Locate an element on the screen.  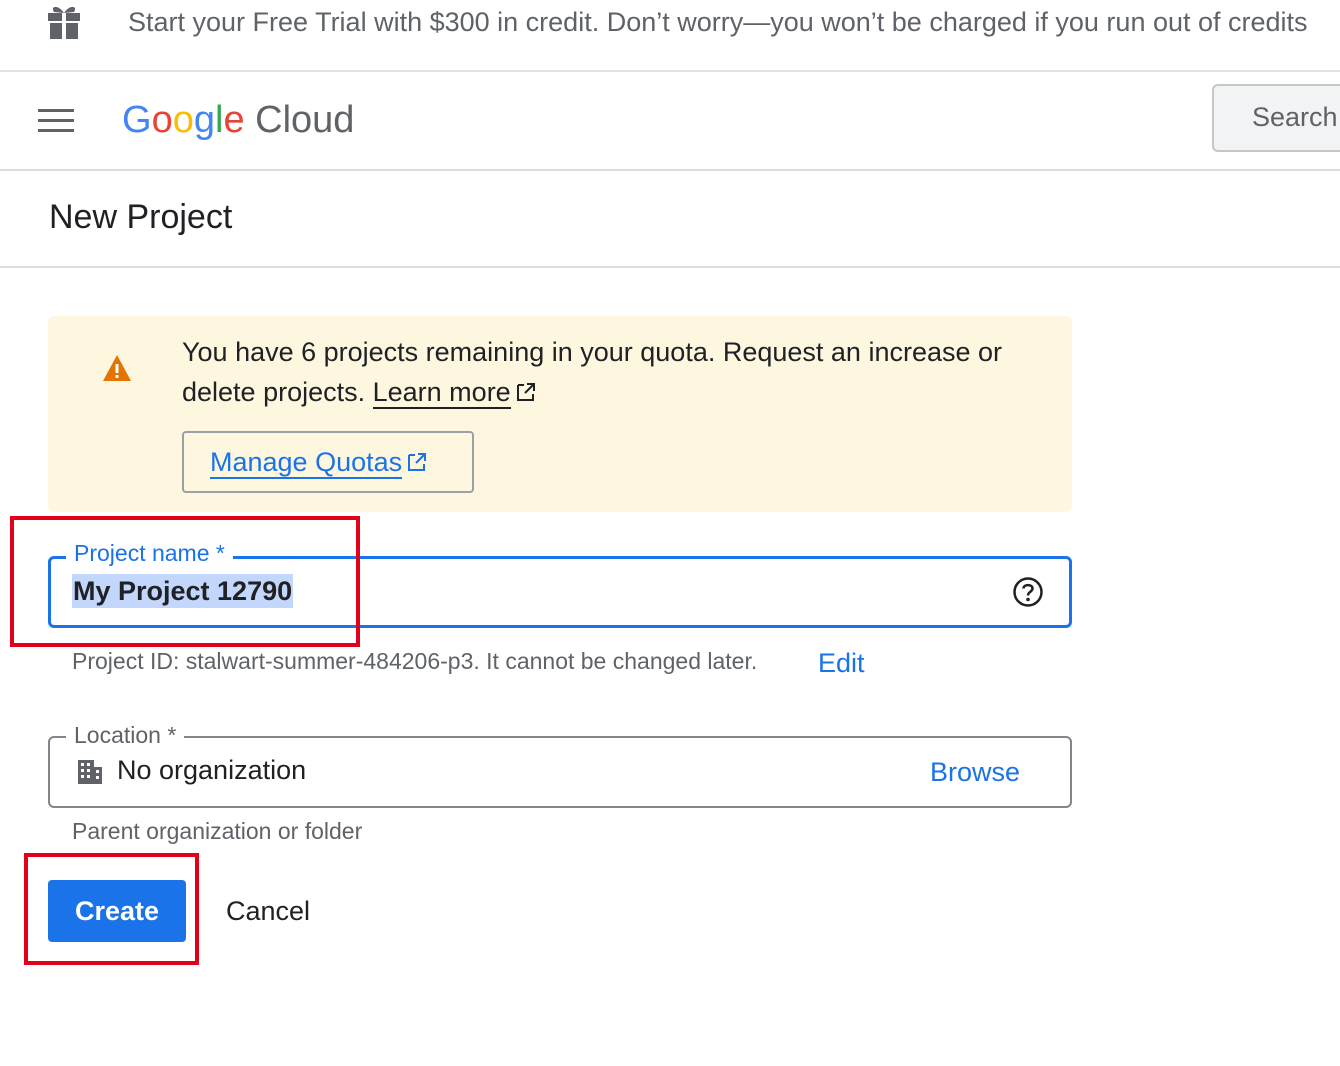
top-header: Google Cloud Search is located at coordinates (670, 121).